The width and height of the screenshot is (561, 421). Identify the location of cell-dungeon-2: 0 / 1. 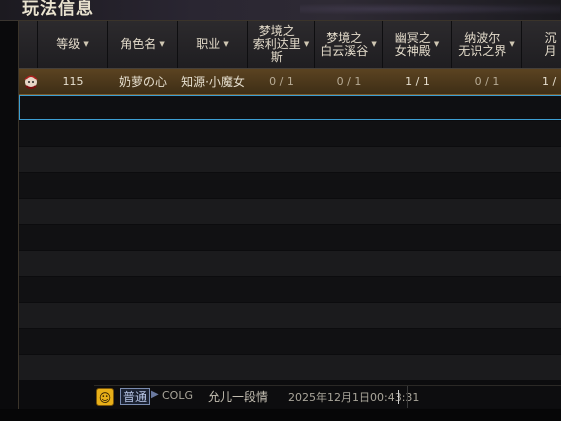
(349, 81).